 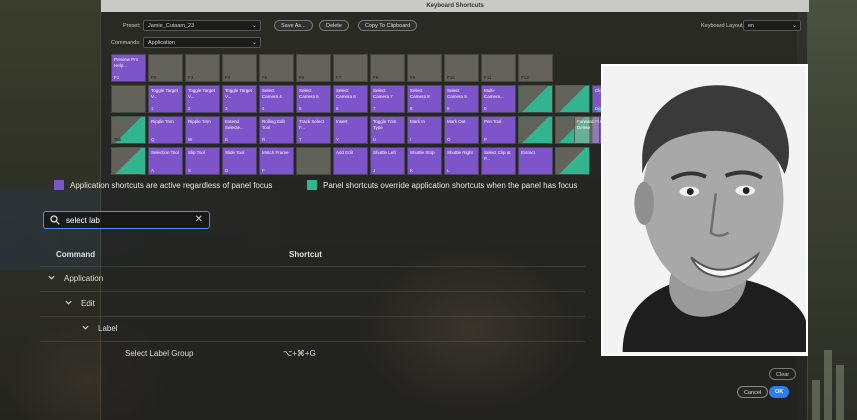 What do you see at coordinates (165, 161) in the screenshot?
I see `keyboard-key: Selection Tool A` at bounding box center [165, 161].